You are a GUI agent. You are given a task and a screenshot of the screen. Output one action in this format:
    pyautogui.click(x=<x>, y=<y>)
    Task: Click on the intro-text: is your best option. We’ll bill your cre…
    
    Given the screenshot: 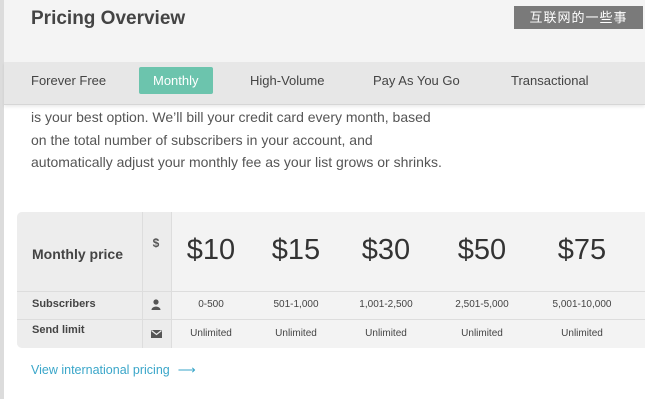 What is the action you would take?
    pyautogui.click(x=241, y=140)
    